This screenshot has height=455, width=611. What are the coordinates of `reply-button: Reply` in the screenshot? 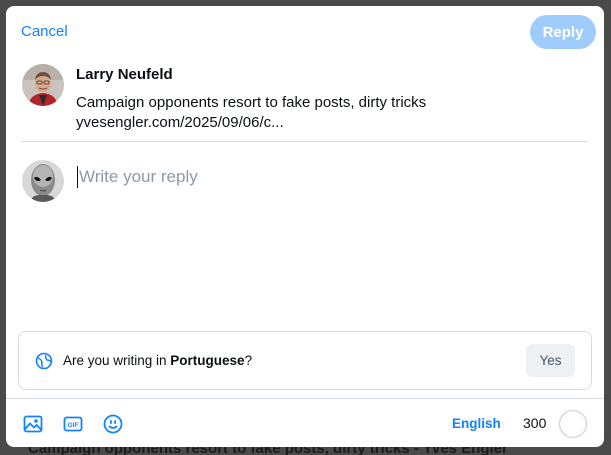 It's located at (563, 32).